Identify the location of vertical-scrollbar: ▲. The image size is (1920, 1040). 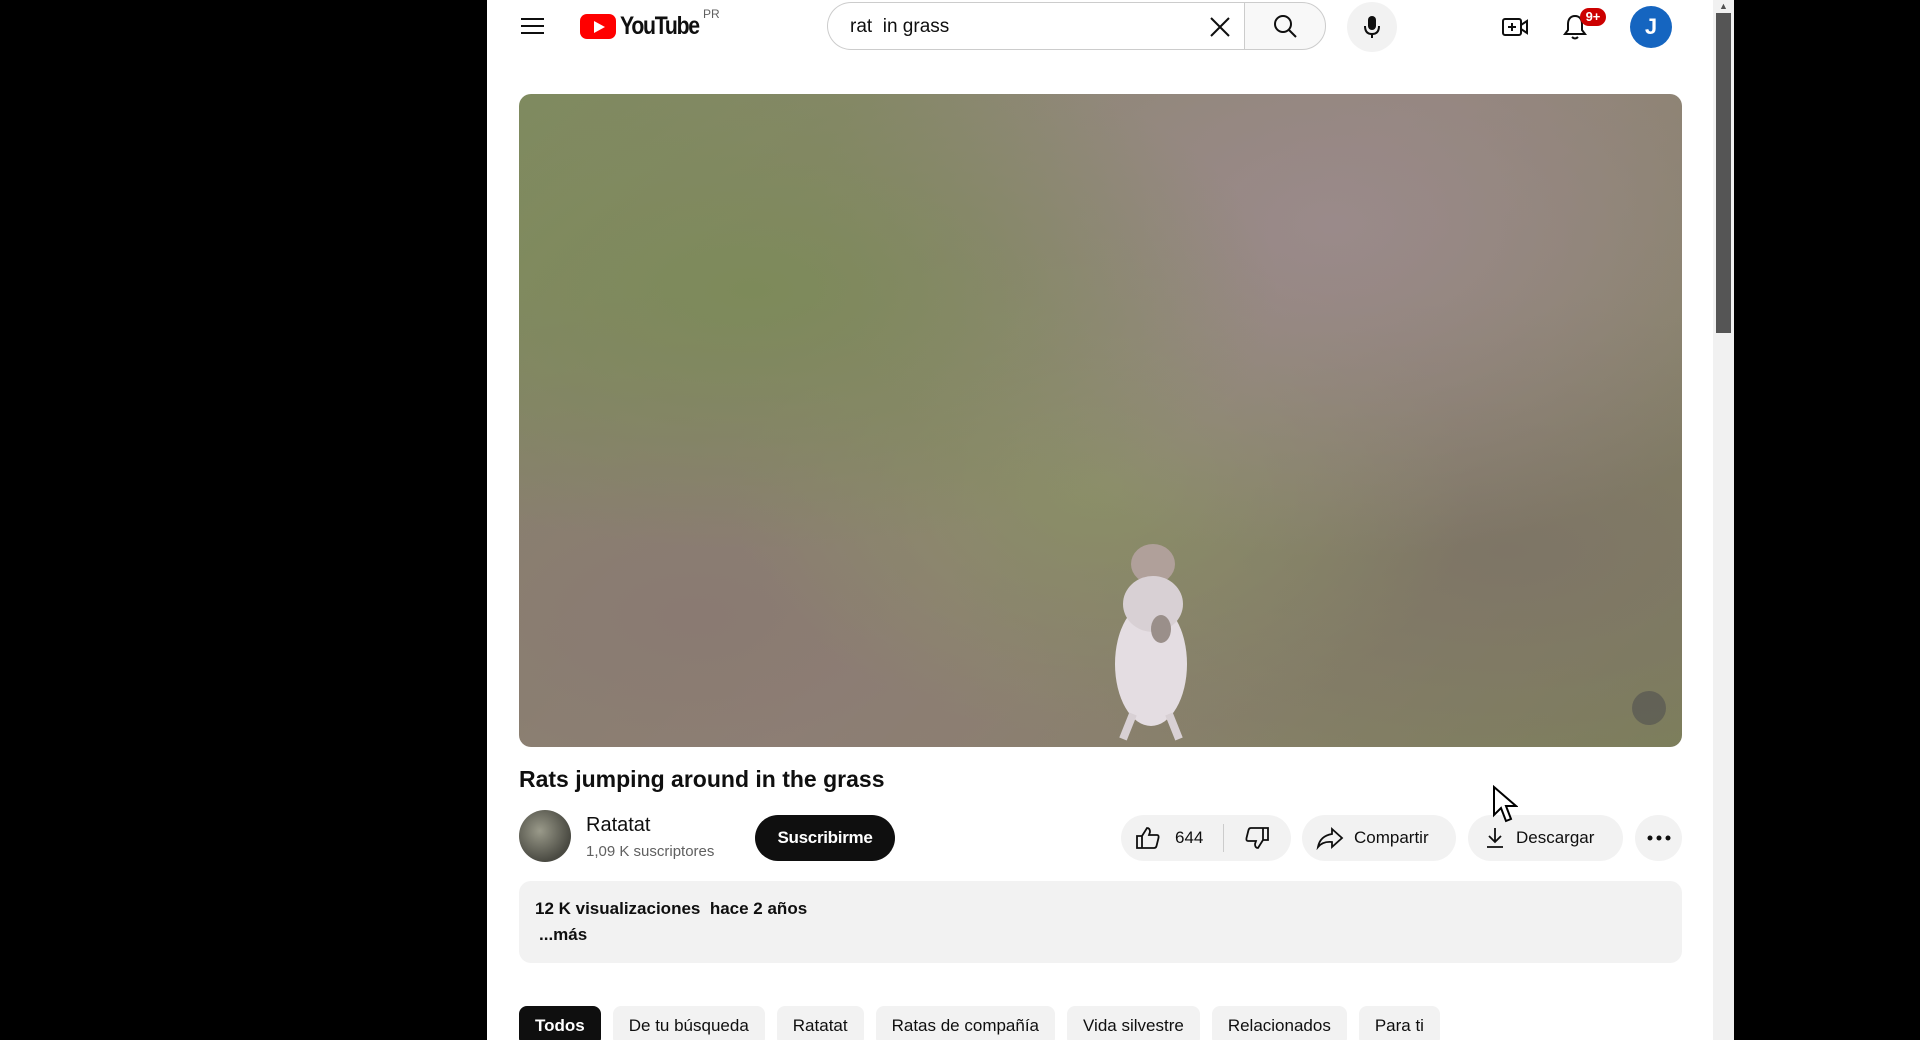
(1723, 520).